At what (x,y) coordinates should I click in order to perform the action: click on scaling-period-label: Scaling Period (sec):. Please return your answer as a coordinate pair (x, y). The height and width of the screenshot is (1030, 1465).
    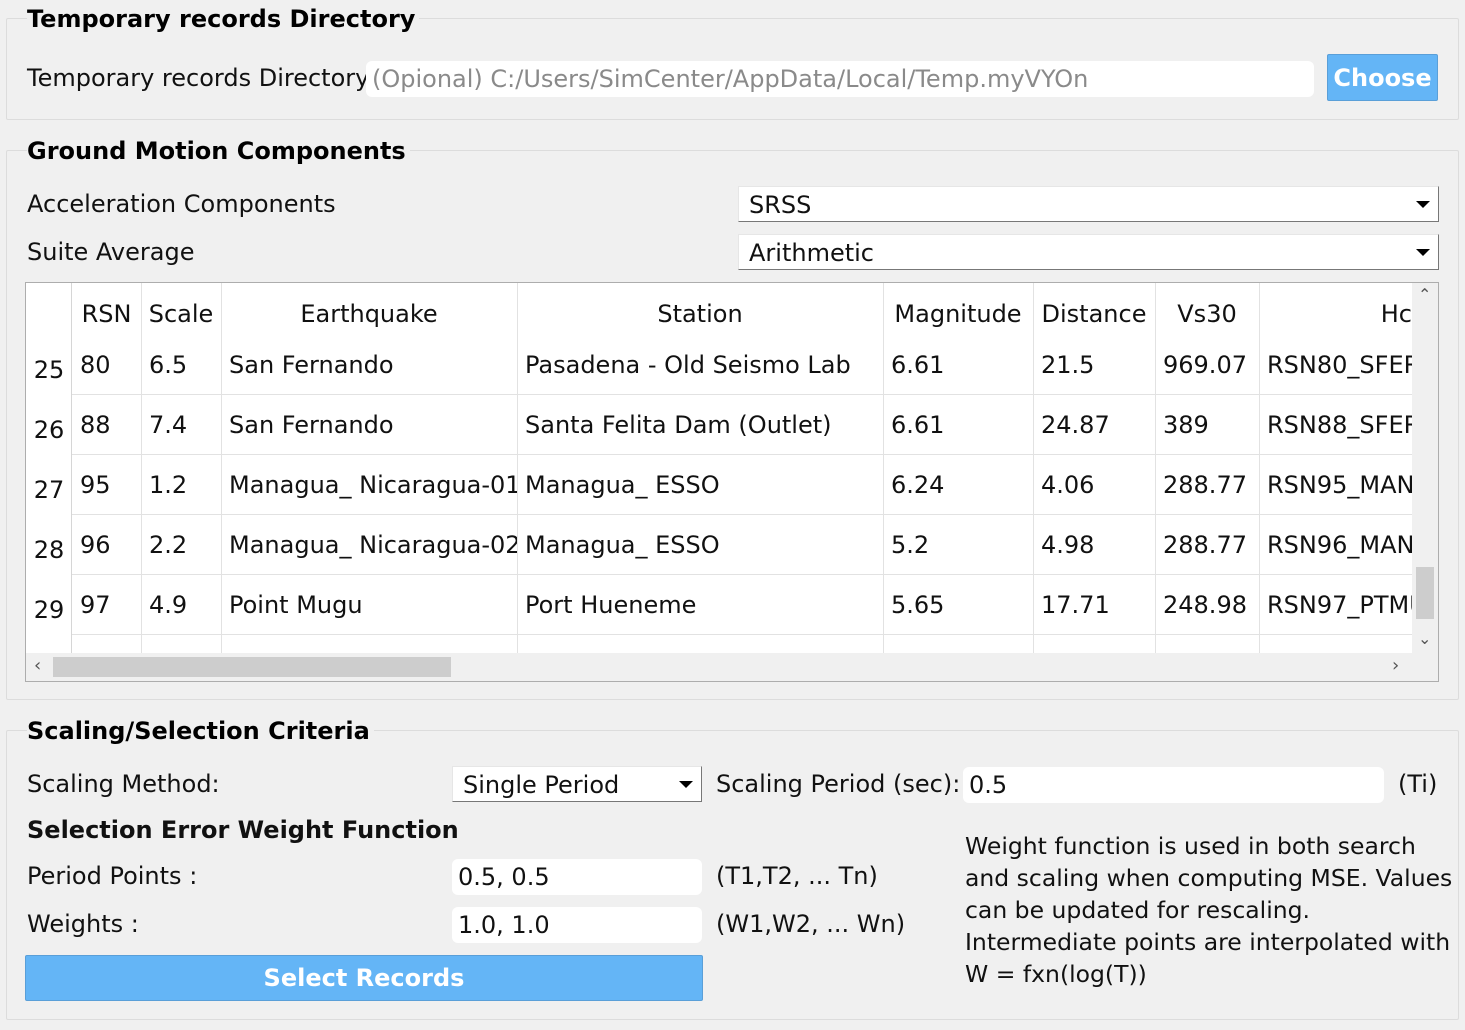
    Looking at the image, I should click on (838, 784).